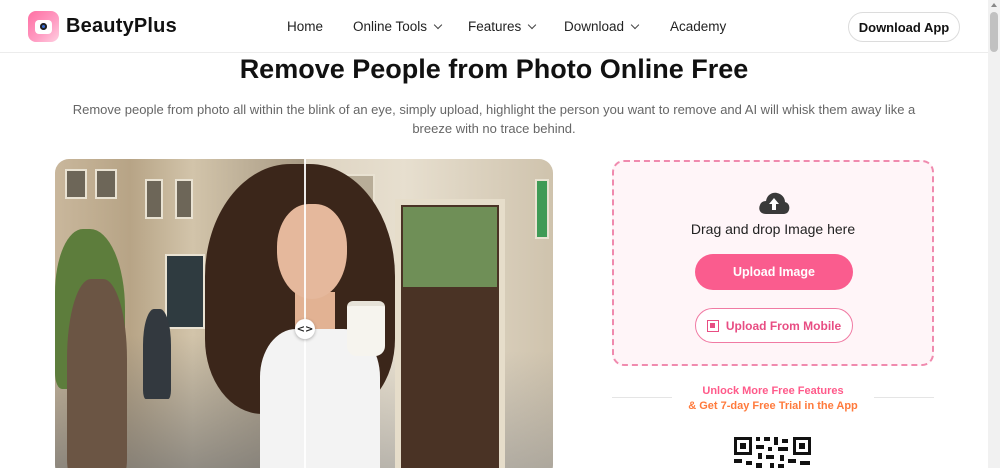  What do you see at coordinates (994, 32) in the screenshot?
I see `scrollbar-thumb` at bounding box center [994, 32].